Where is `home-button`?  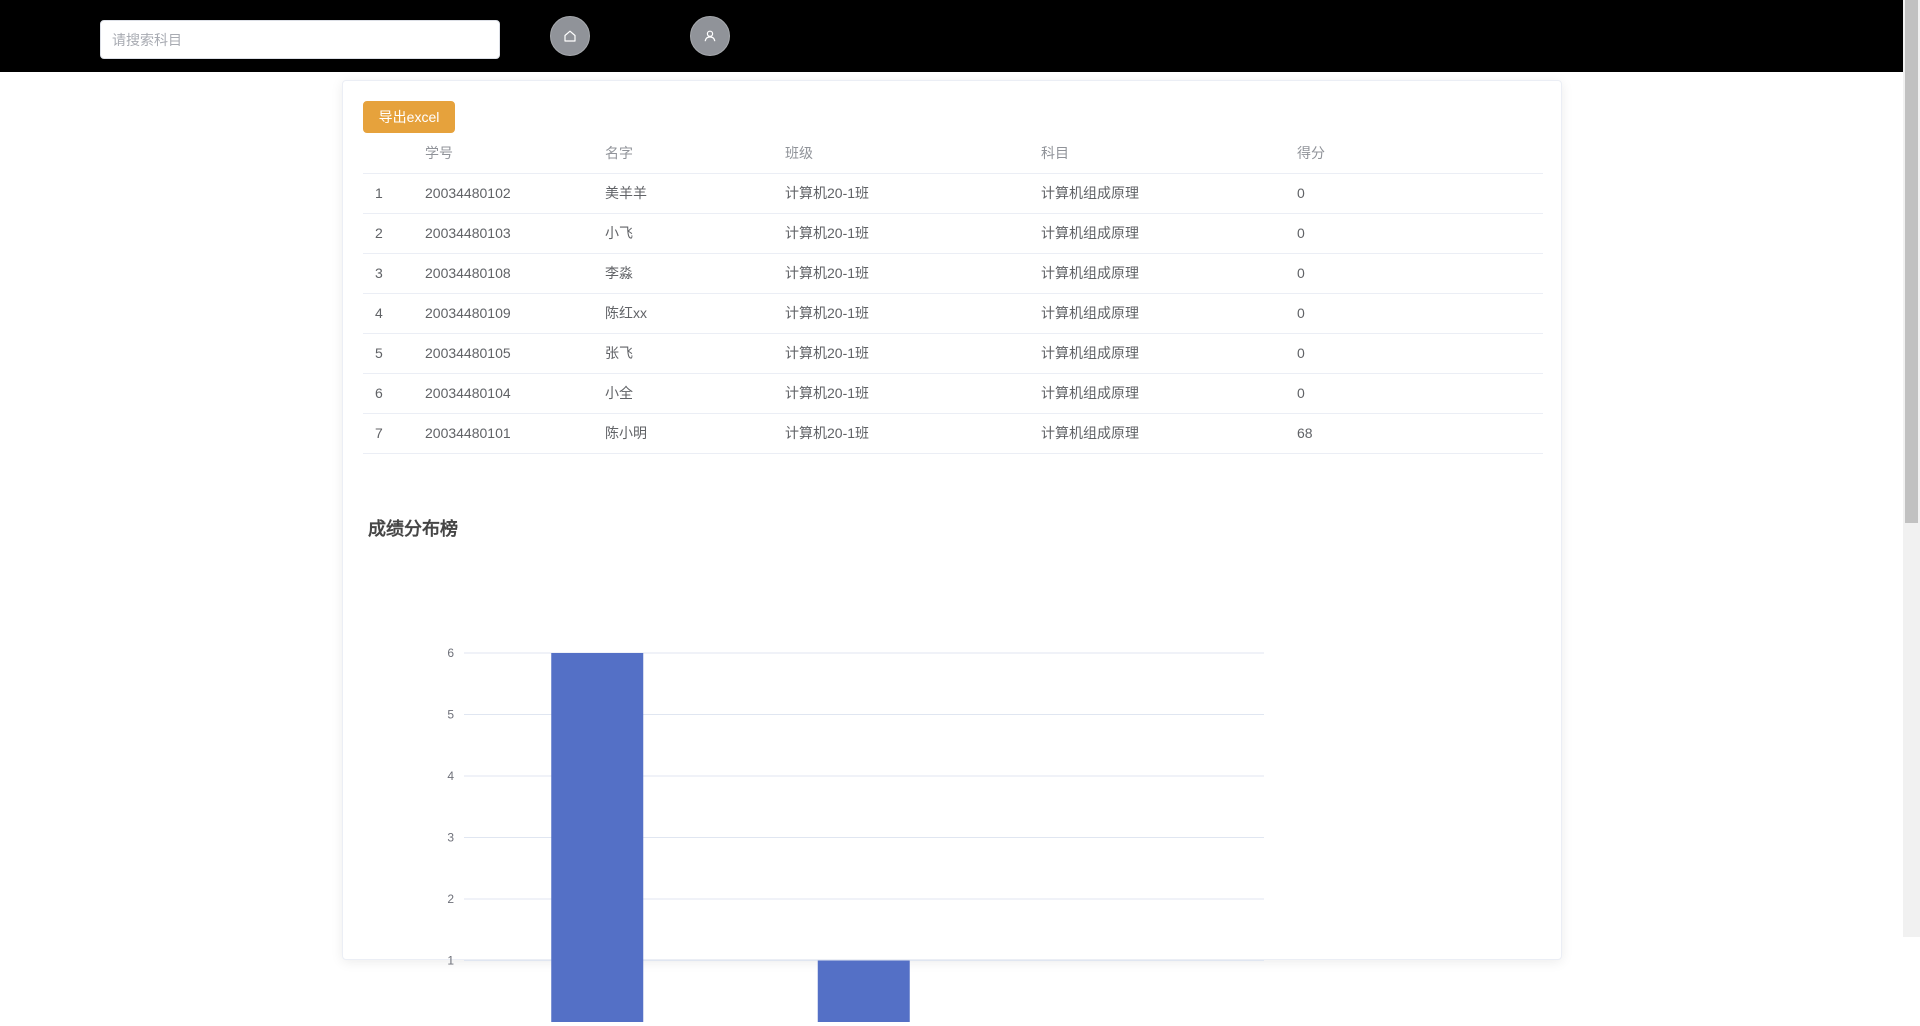
home-button is located at coordinates (570, 36).